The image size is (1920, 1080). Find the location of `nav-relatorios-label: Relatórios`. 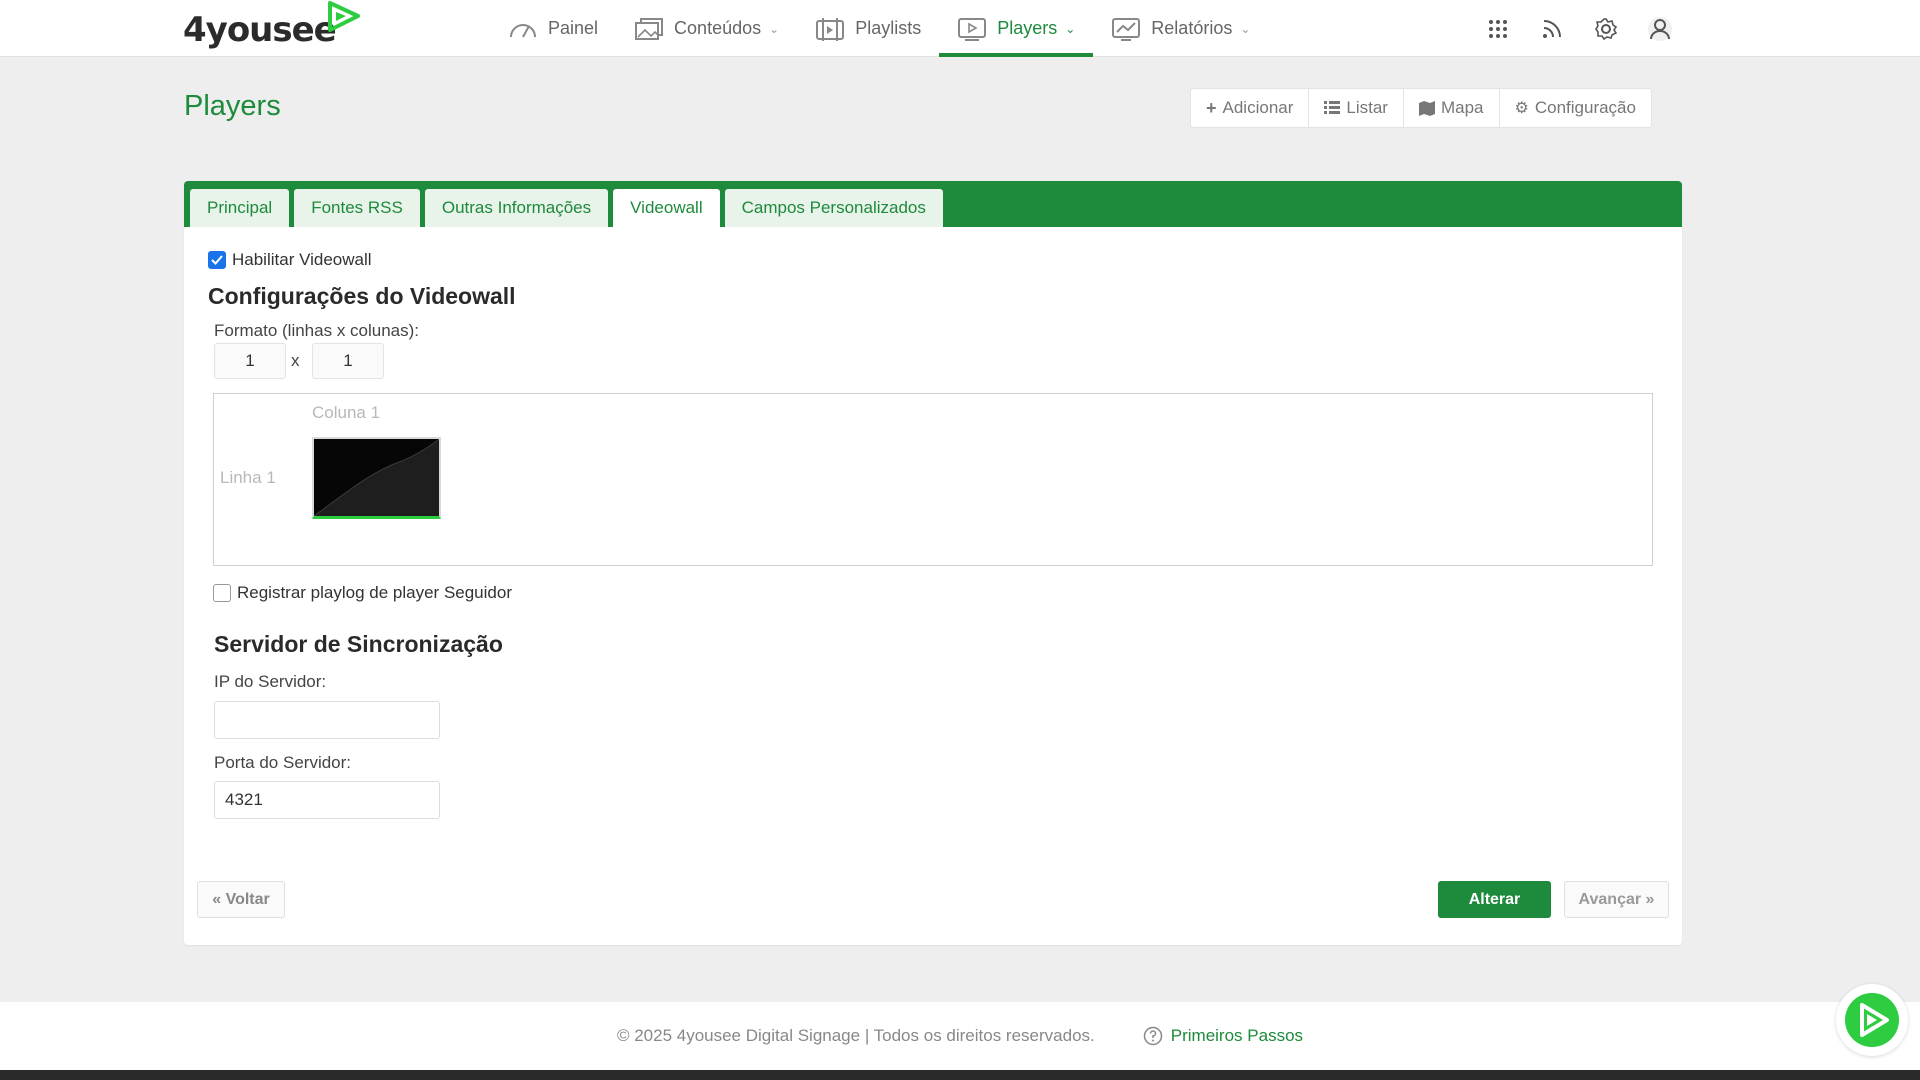

nav-relatorios-label: Relatórios is located at coordinates (1192, 28).